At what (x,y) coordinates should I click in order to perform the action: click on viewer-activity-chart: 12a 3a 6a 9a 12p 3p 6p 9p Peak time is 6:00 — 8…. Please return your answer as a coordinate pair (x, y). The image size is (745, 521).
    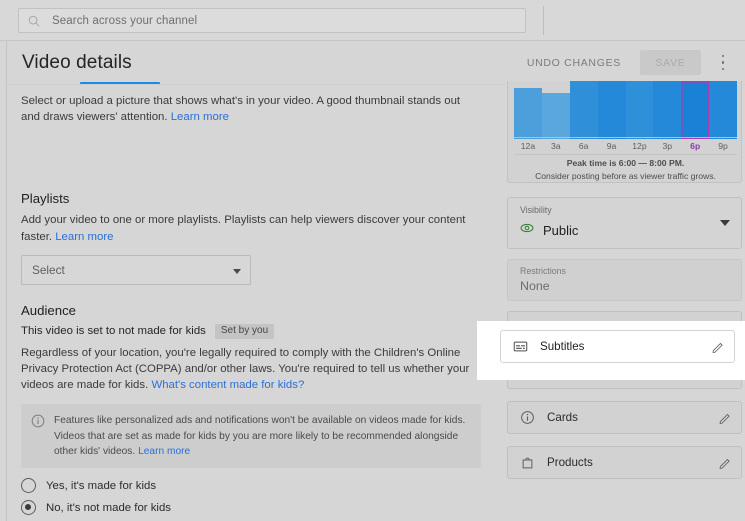
    Looking at the image, I should click on (624, 132).